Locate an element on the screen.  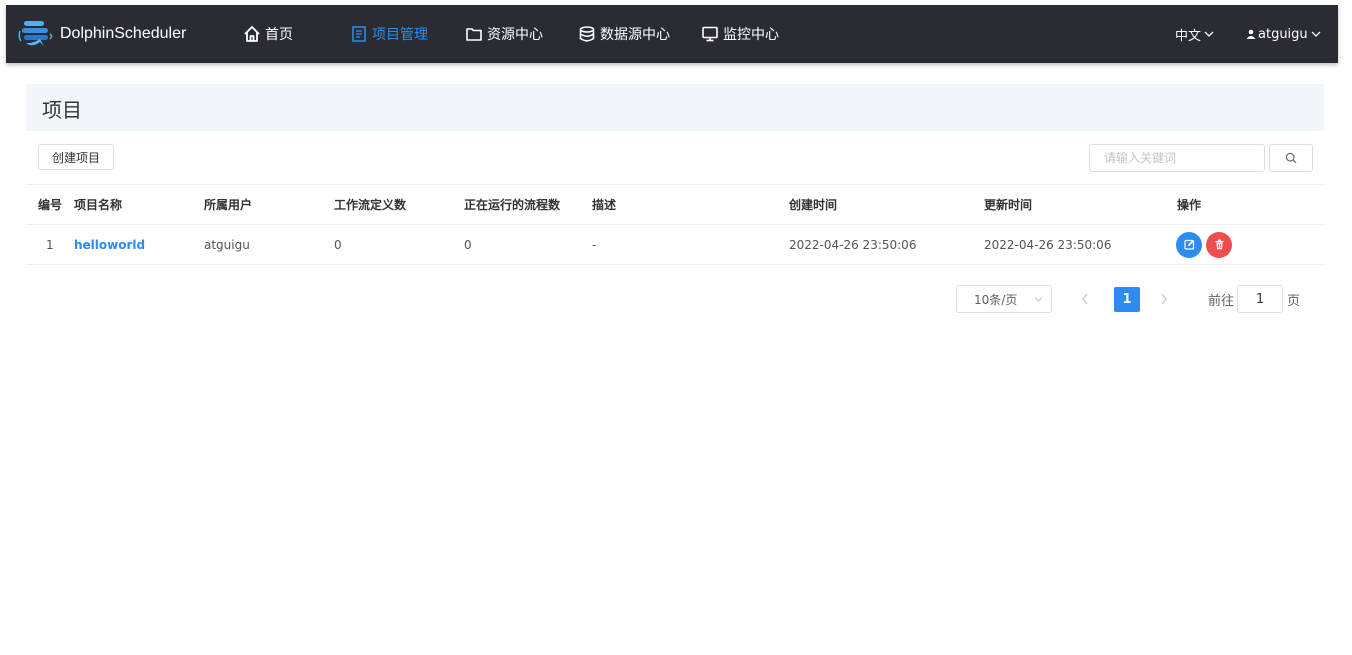
nav-home: 首页 is located at coordinates (268, 34).